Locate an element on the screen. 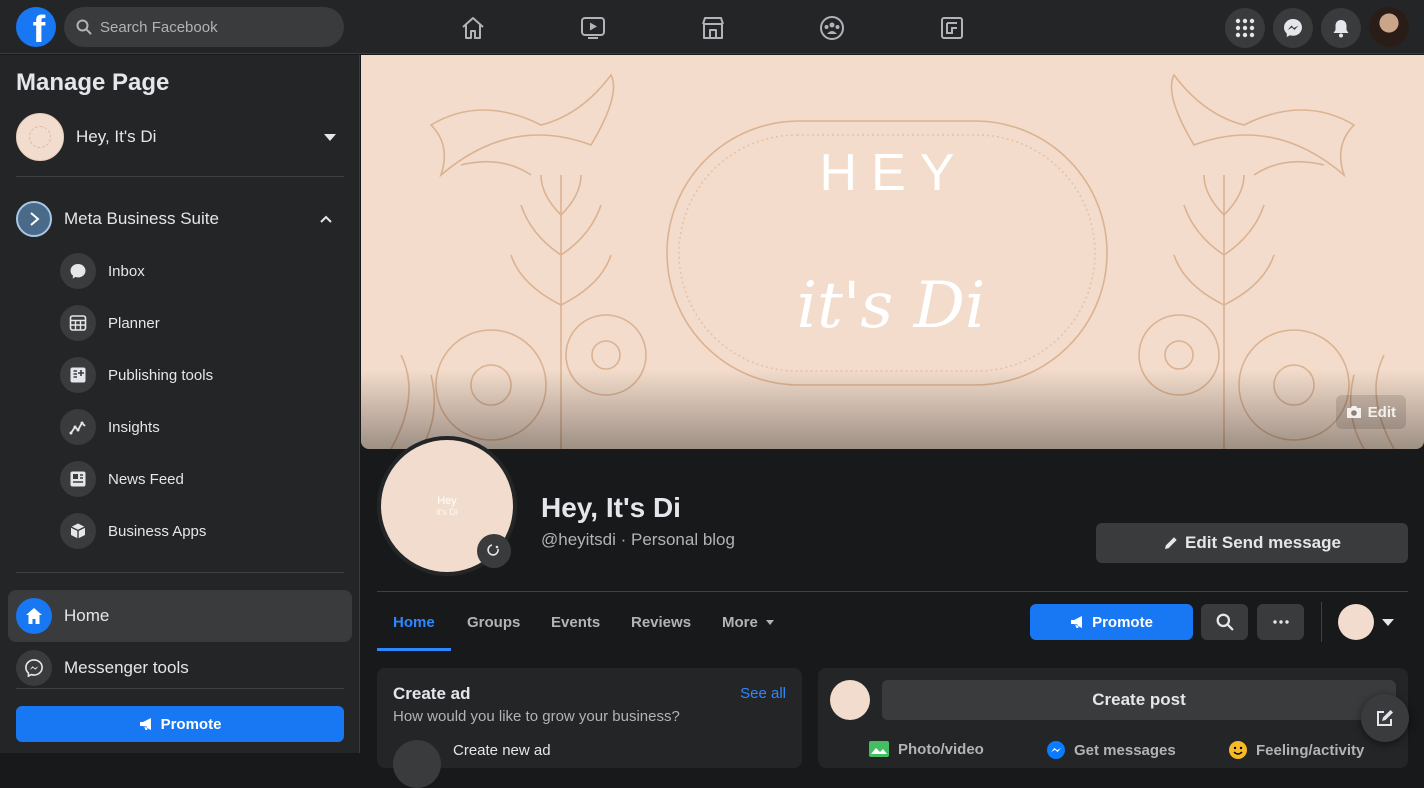 This screenshot has height=788, width=1424. photo-video-option: Photo/video is located at coordinates (926, 749).